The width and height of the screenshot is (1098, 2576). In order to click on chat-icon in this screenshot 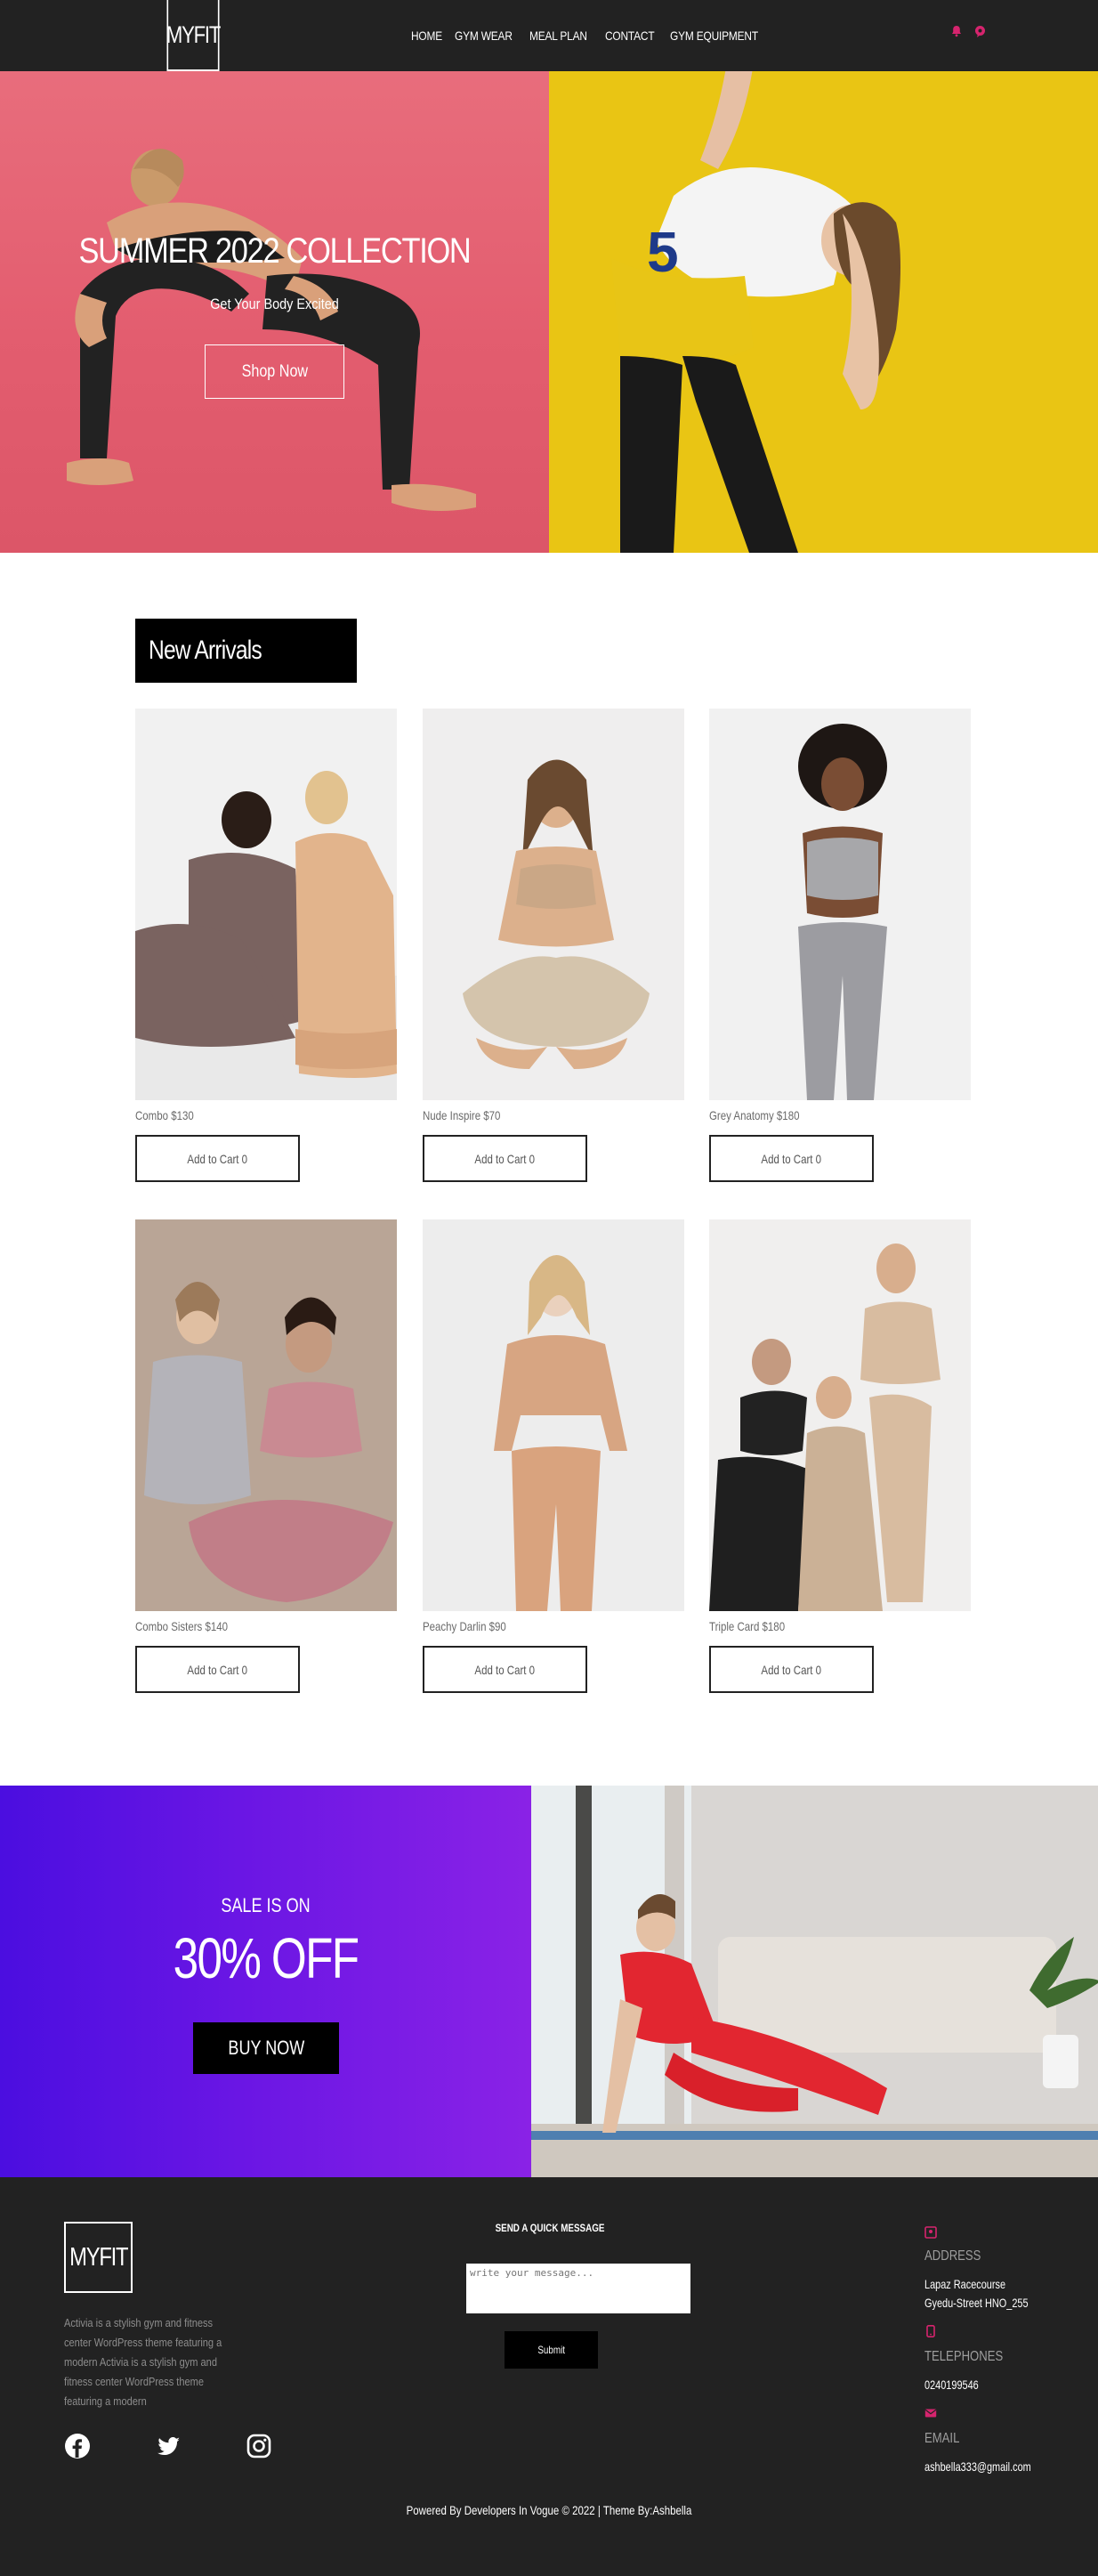, I will do `click(980, 32)`.